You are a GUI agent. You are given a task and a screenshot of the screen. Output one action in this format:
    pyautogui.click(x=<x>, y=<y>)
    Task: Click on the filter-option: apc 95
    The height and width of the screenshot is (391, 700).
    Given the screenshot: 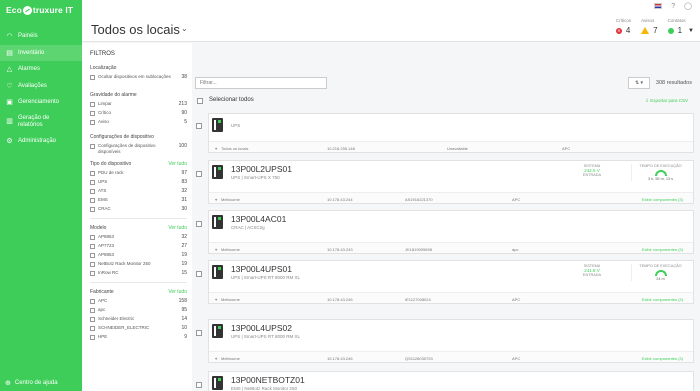 What is the action you would take?
    pyautogui.click(x=138, y=311)
    